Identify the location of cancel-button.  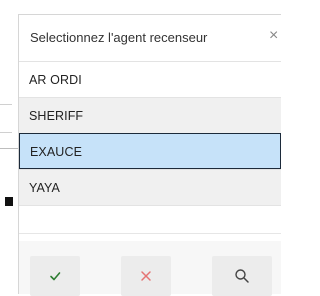
(146, 276).